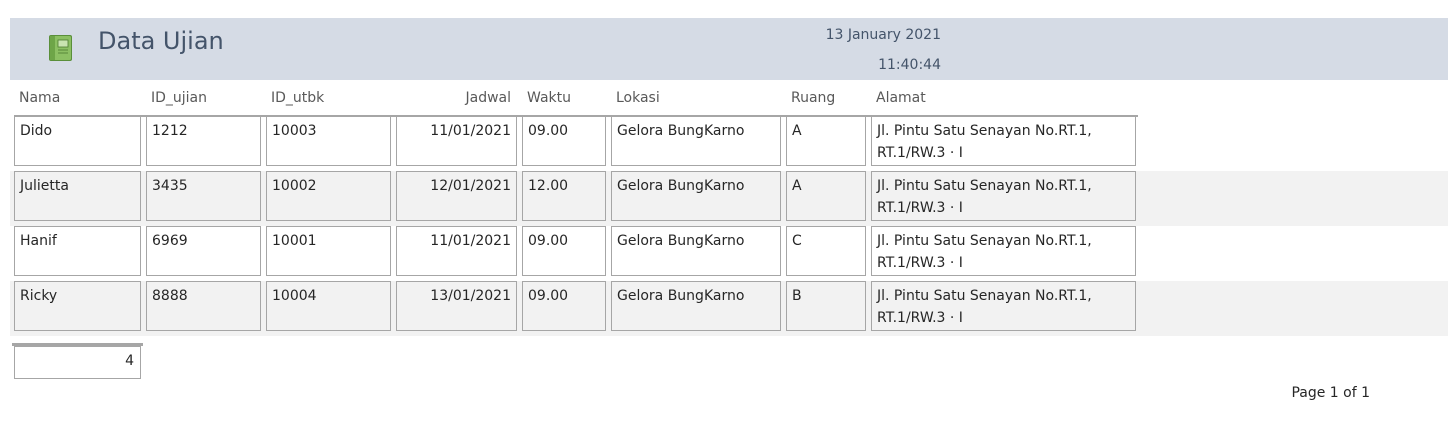 This screenshot has width=1448, height=445. I want to click on report-date: 13 January 2021, so click(883, 35).